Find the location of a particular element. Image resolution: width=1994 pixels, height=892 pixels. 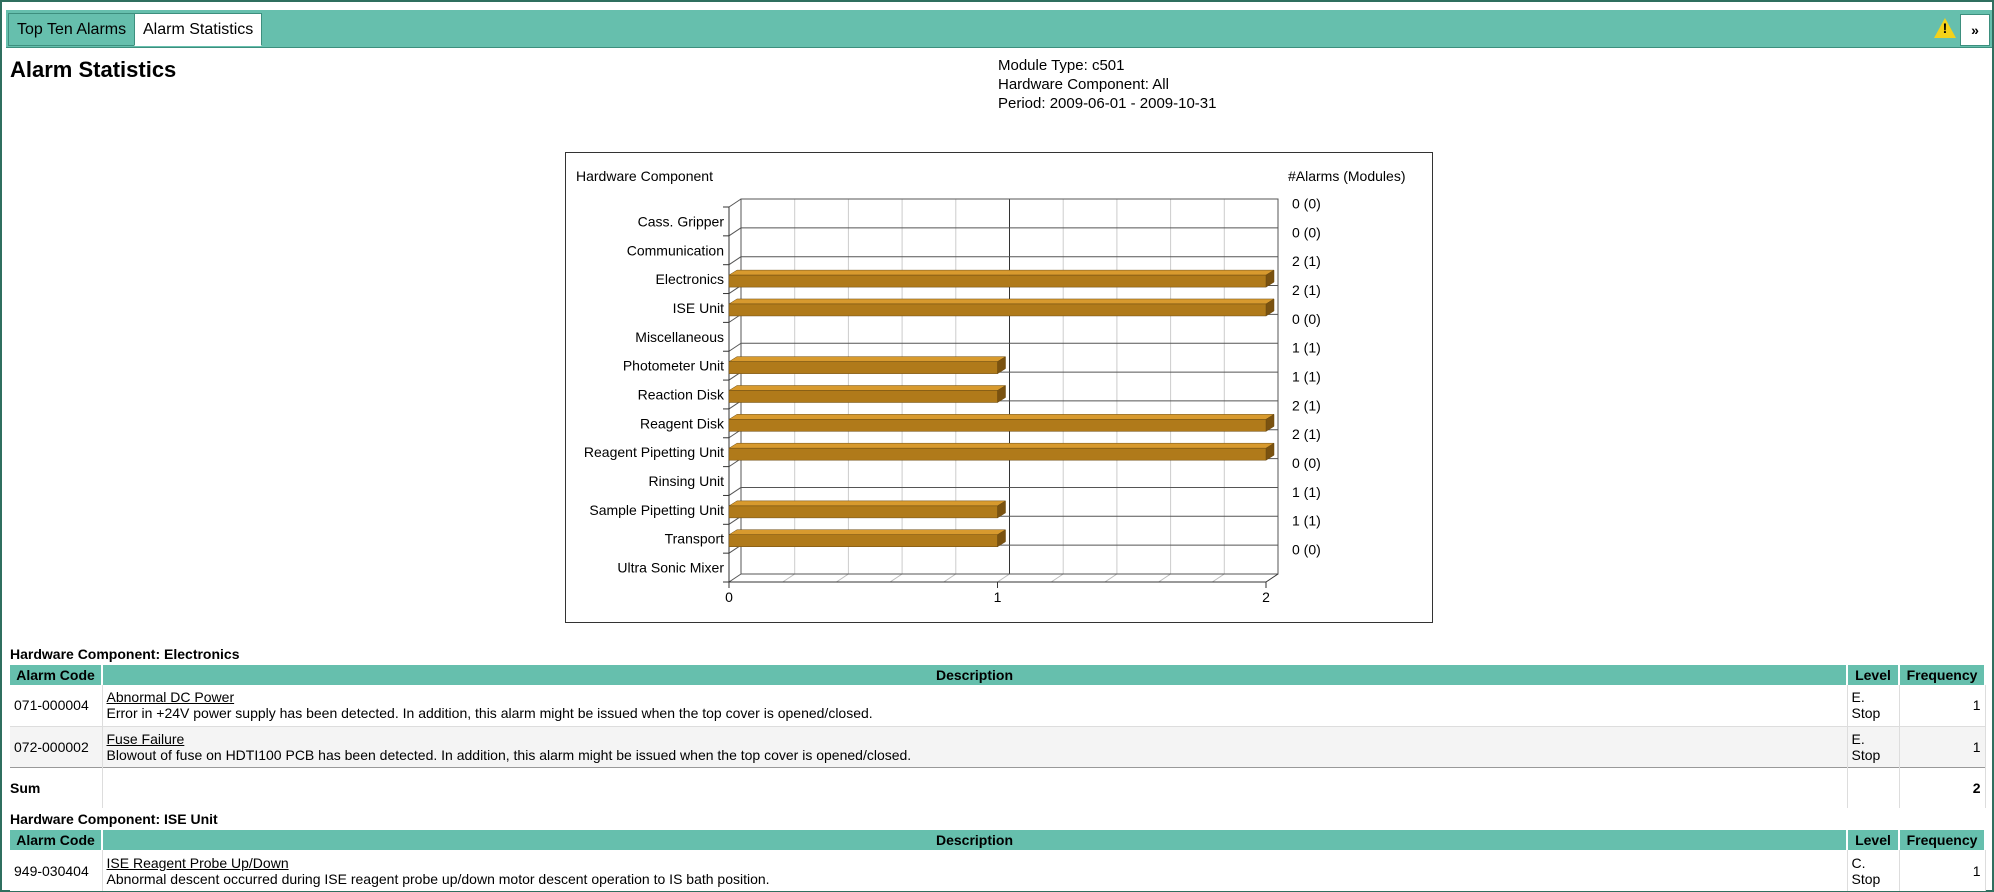

chart-category-label: Sample Pipetting Unit is located at coordinates (656, 510).